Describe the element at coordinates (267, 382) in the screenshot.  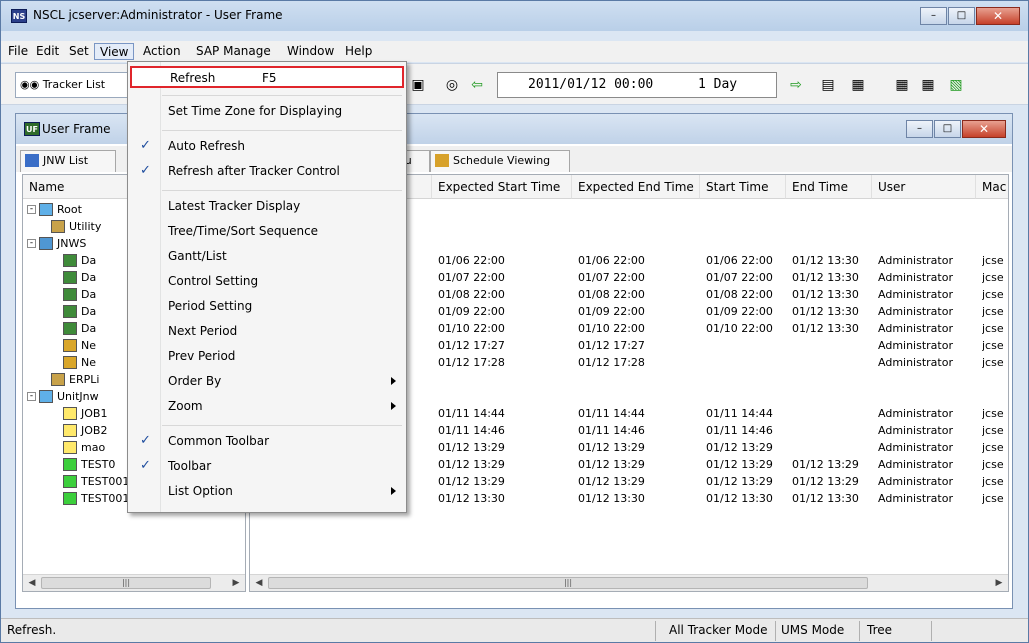
I see `view-menu-item: Order By` at that location.